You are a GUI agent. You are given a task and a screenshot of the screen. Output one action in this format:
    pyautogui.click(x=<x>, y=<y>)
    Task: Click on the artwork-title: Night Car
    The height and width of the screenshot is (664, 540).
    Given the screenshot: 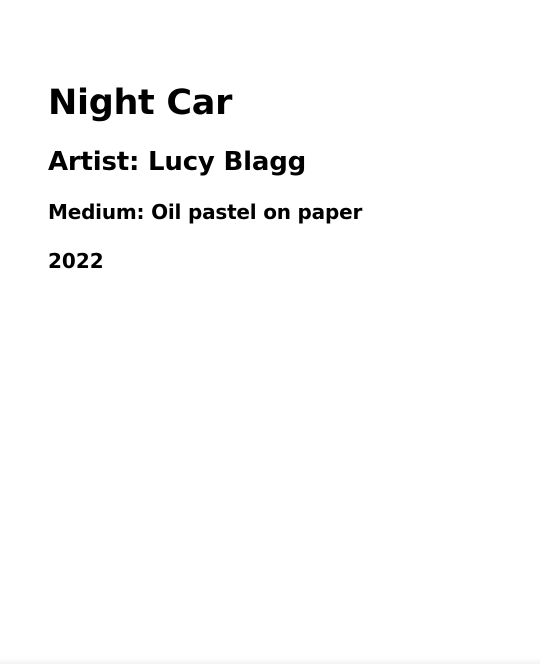 What is the action you would take?
    pyautogui.click(x=140, y=103)
    